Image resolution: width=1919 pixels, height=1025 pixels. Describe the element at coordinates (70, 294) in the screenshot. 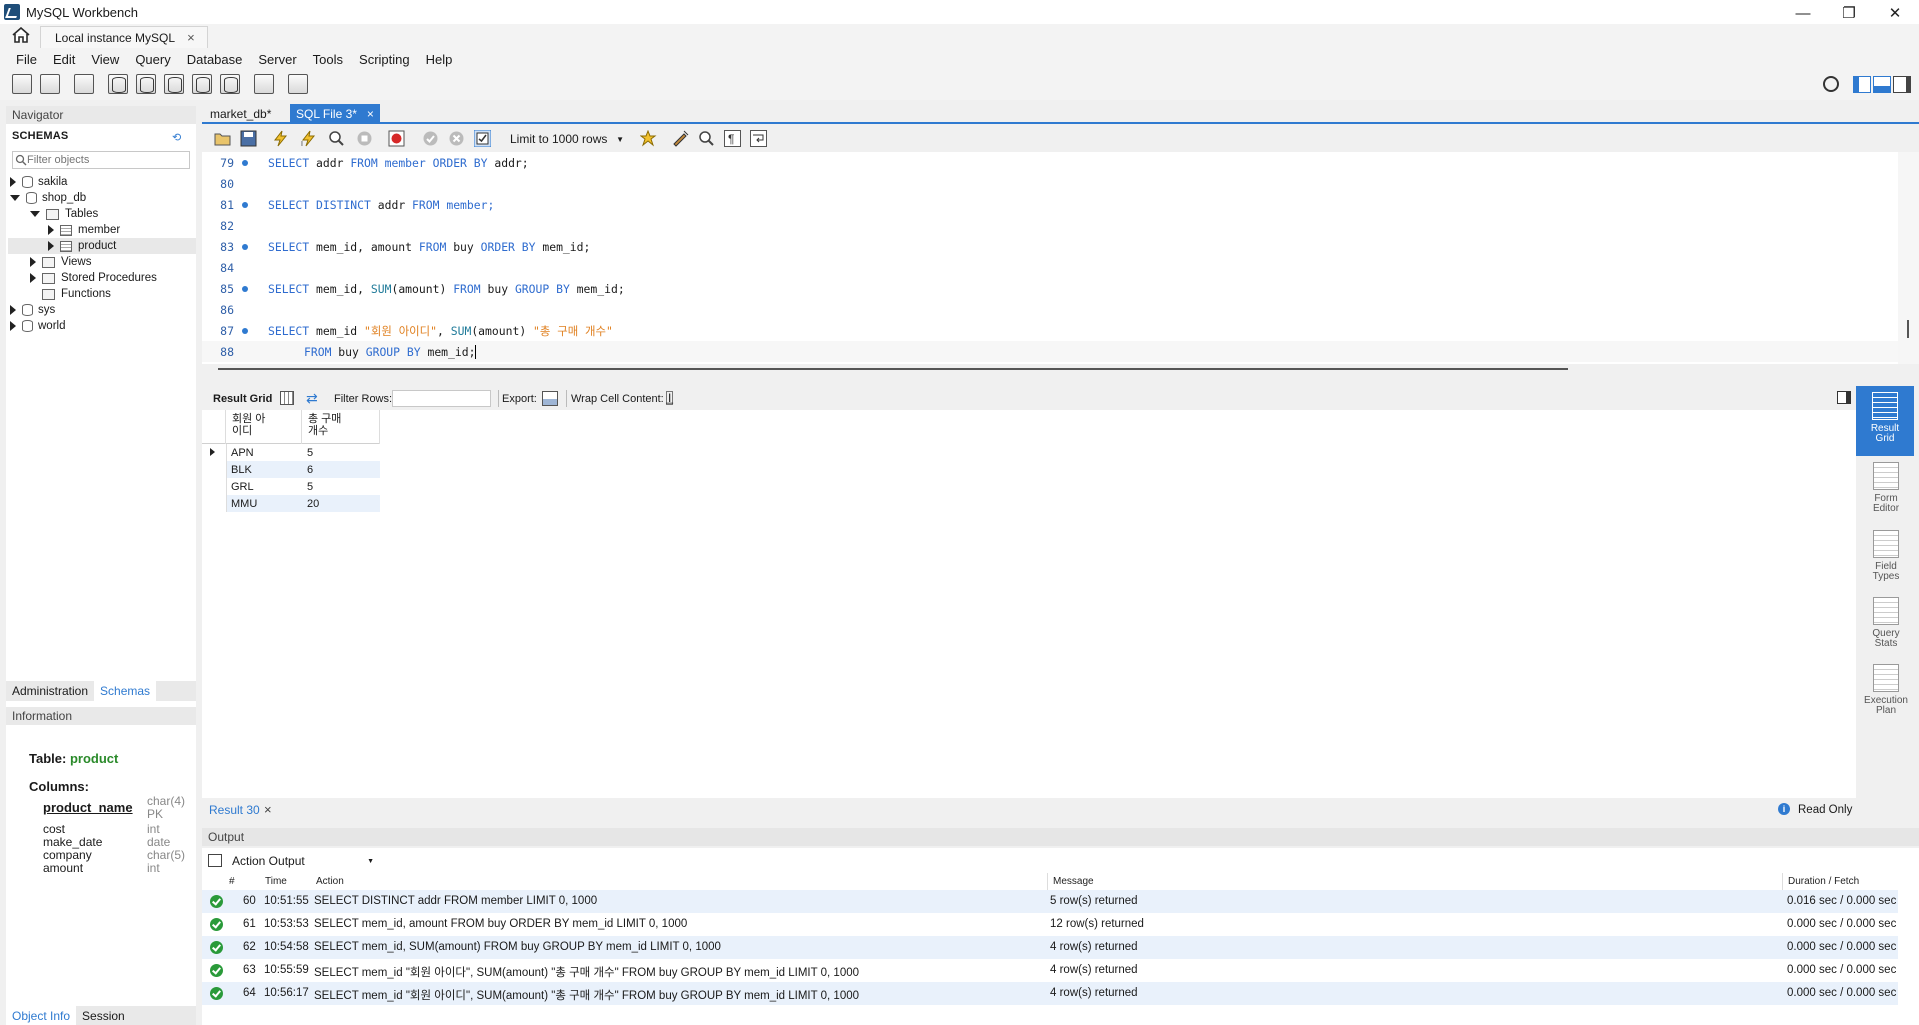

I see `tree-item-functions: Functions` at that location.